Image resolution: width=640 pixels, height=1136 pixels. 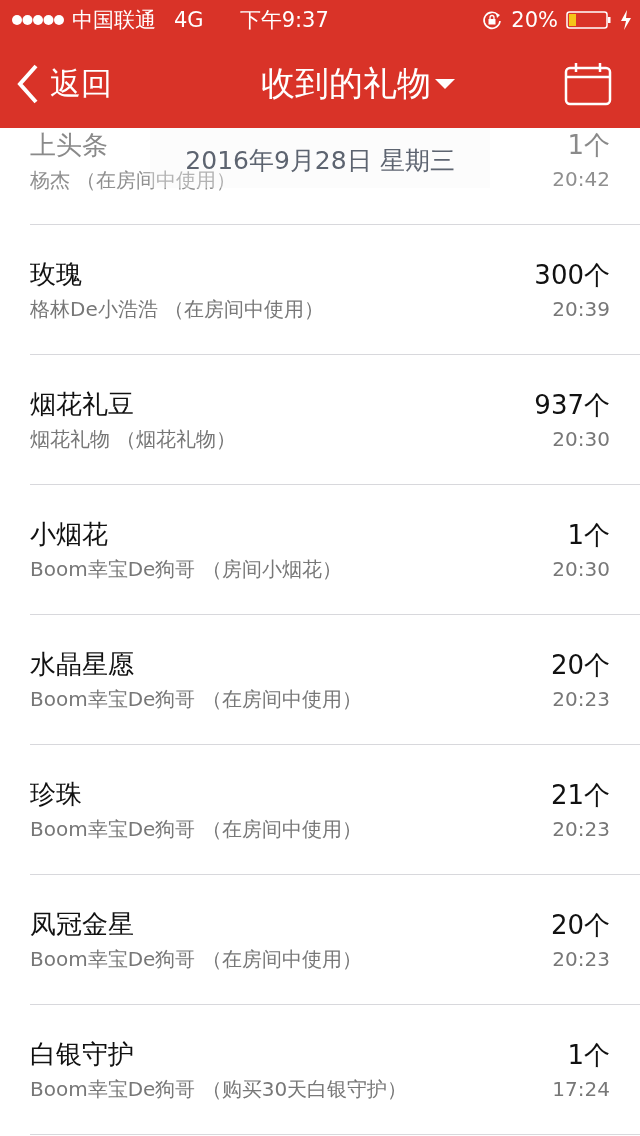 What do you see at coordinates (69, 145) in the screenshot?
I see `gift-name: 上头条` at bounding box center [69, 145].